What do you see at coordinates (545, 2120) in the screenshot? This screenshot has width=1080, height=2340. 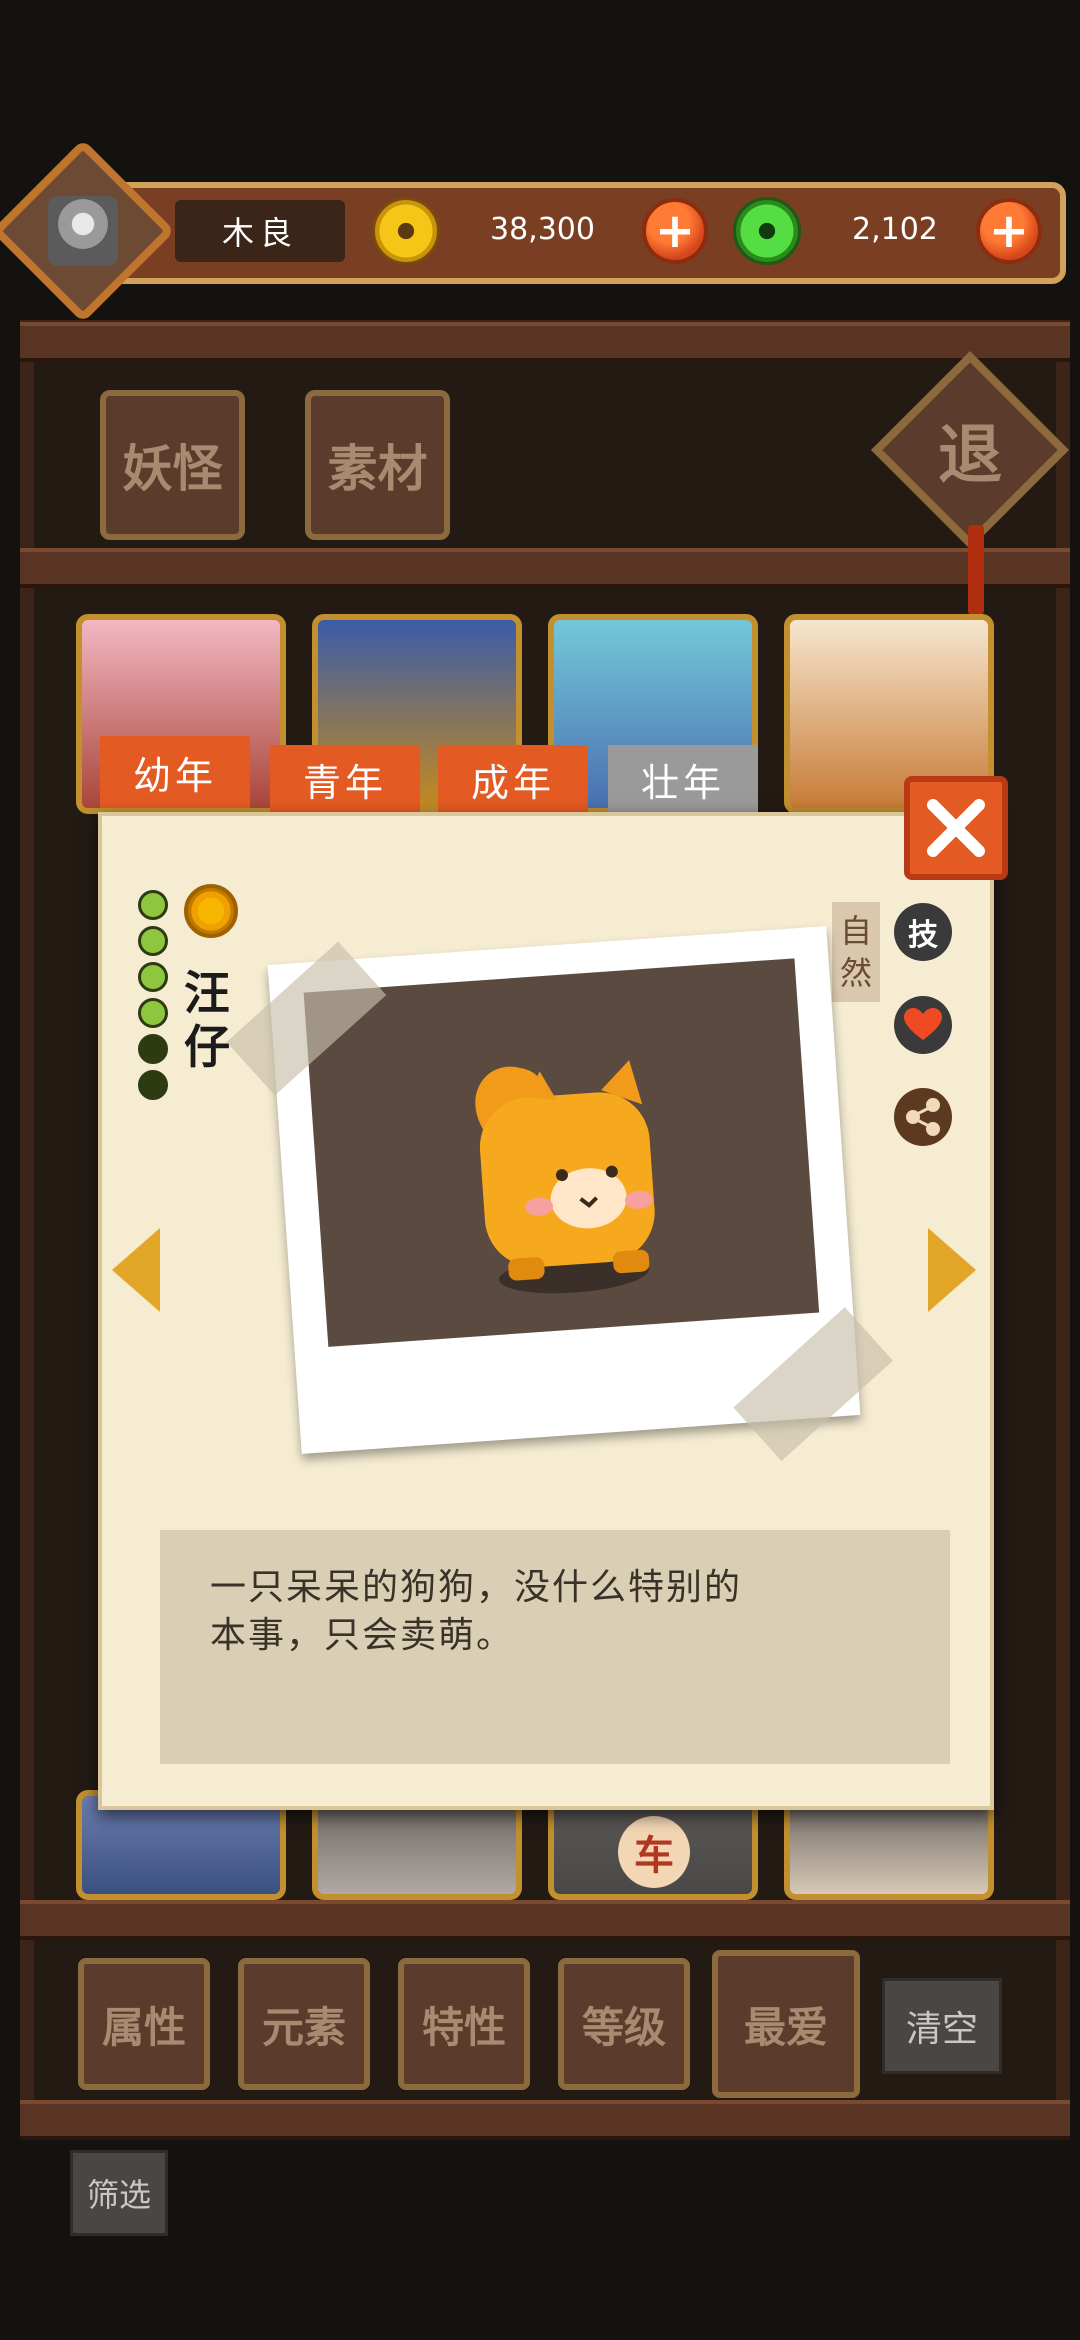 I see `shelf-beam-bottom` at bounding box center [545, 2120].